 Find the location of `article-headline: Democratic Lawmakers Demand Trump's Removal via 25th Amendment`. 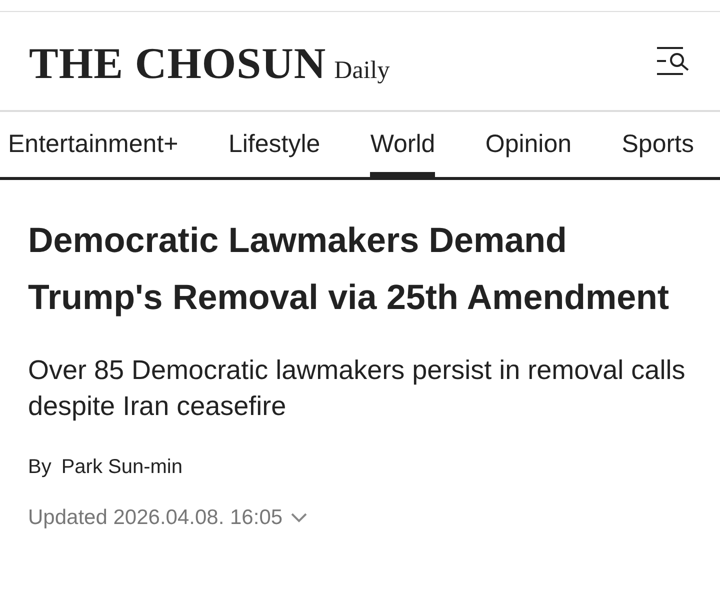

article-headline: Democratic Lawmakers Demand Trump's Removal via 25th Amendment is located at coordinates (349, 269).